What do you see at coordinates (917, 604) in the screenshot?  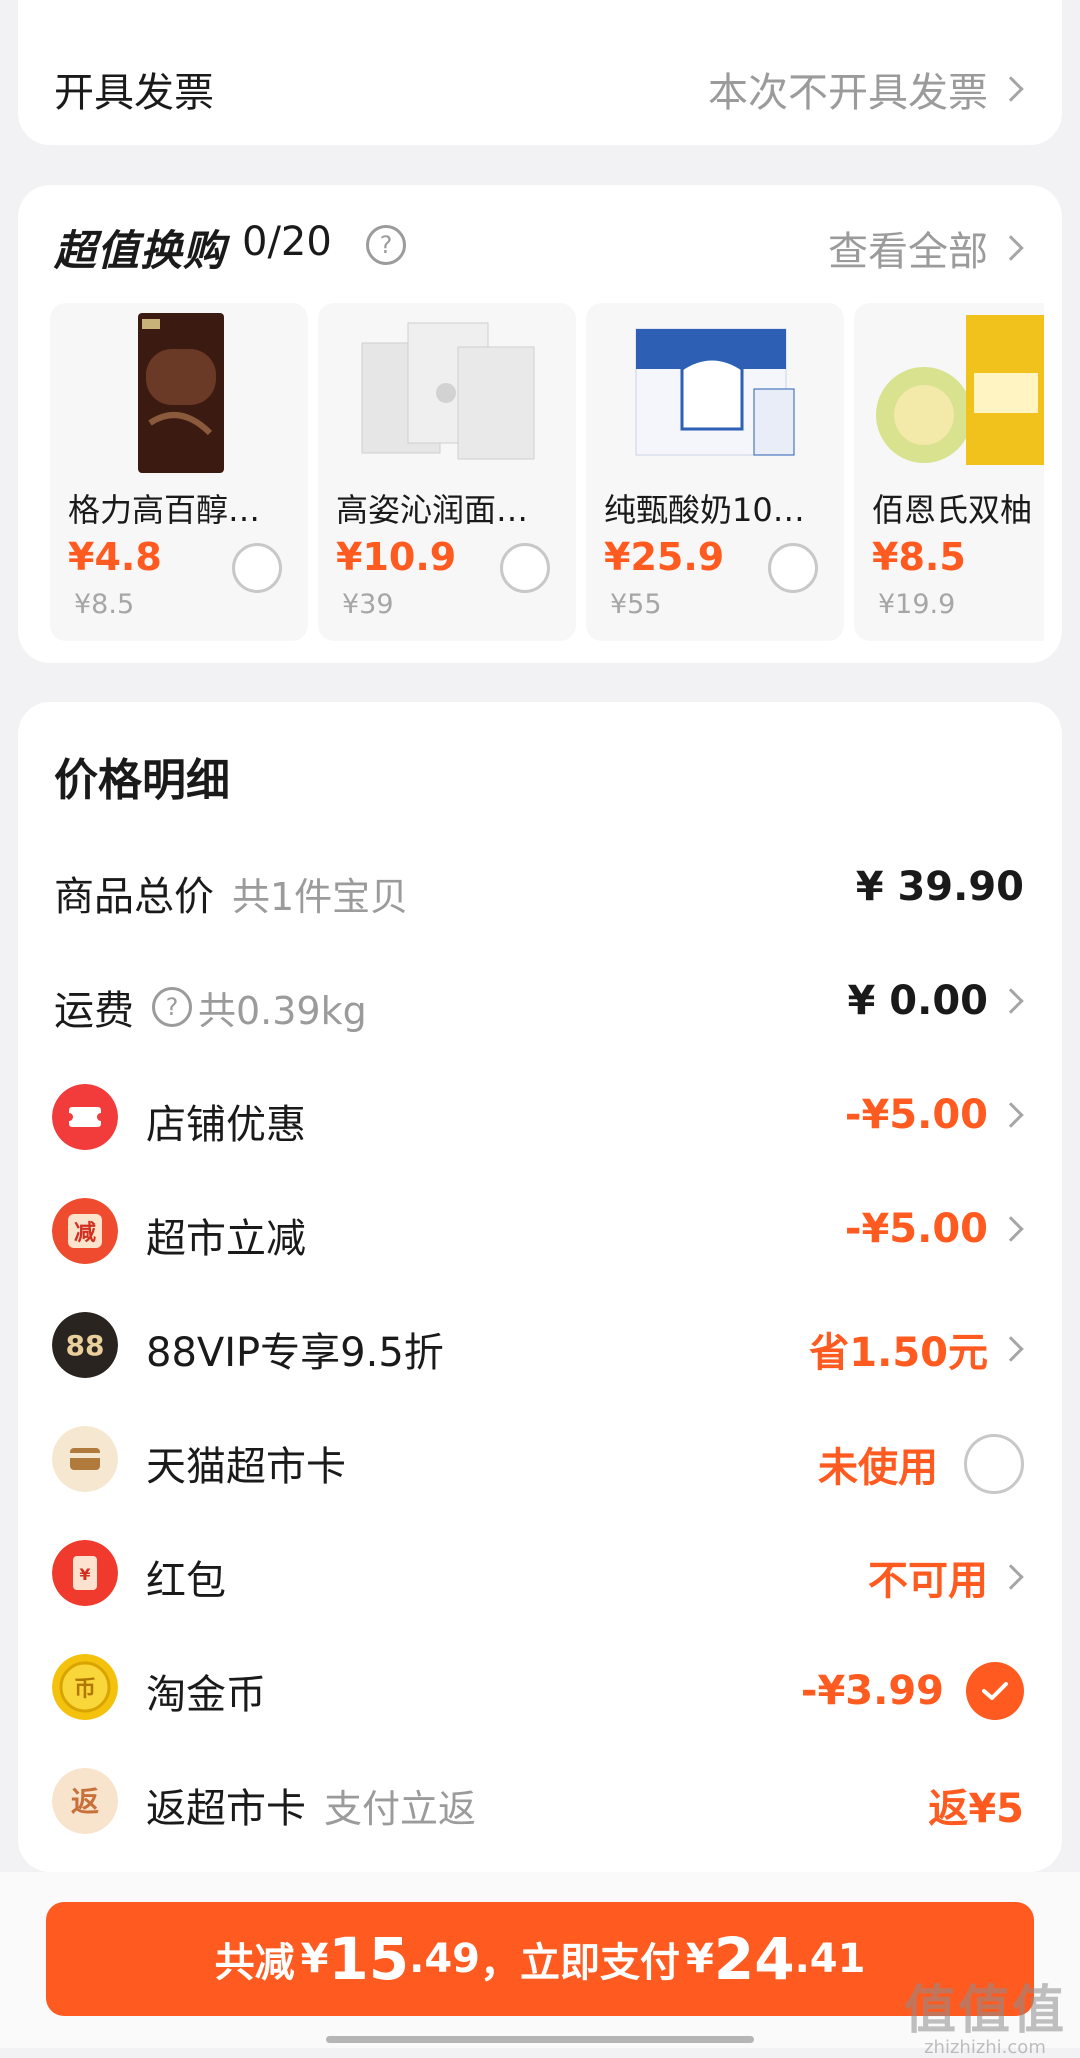 I see `product-original-price: ¥19.9` at bounding box center [917, 604].